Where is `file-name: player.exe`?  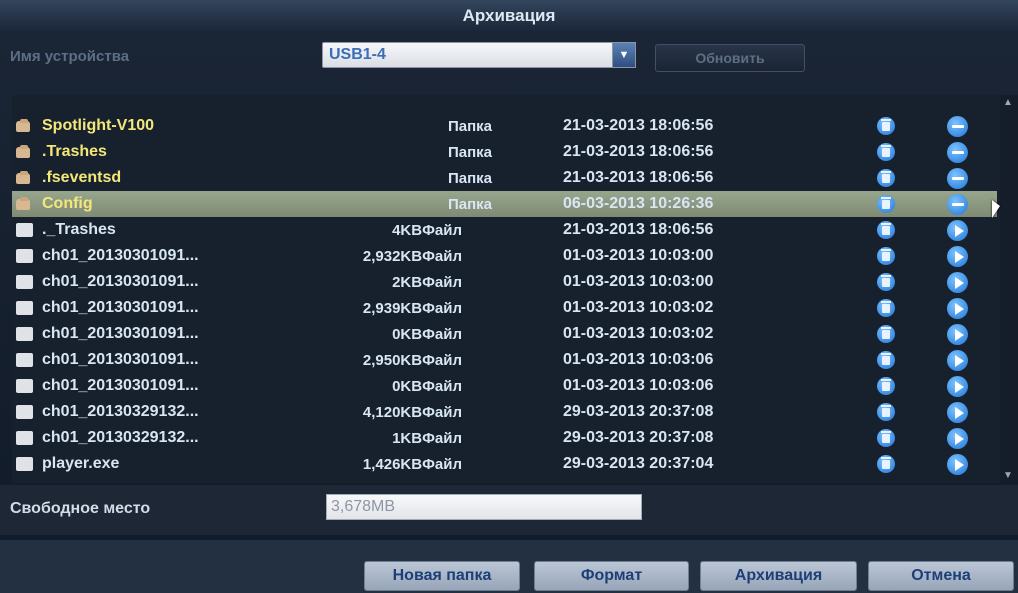 file-name: player.exe is located at coordinates (81, 463).